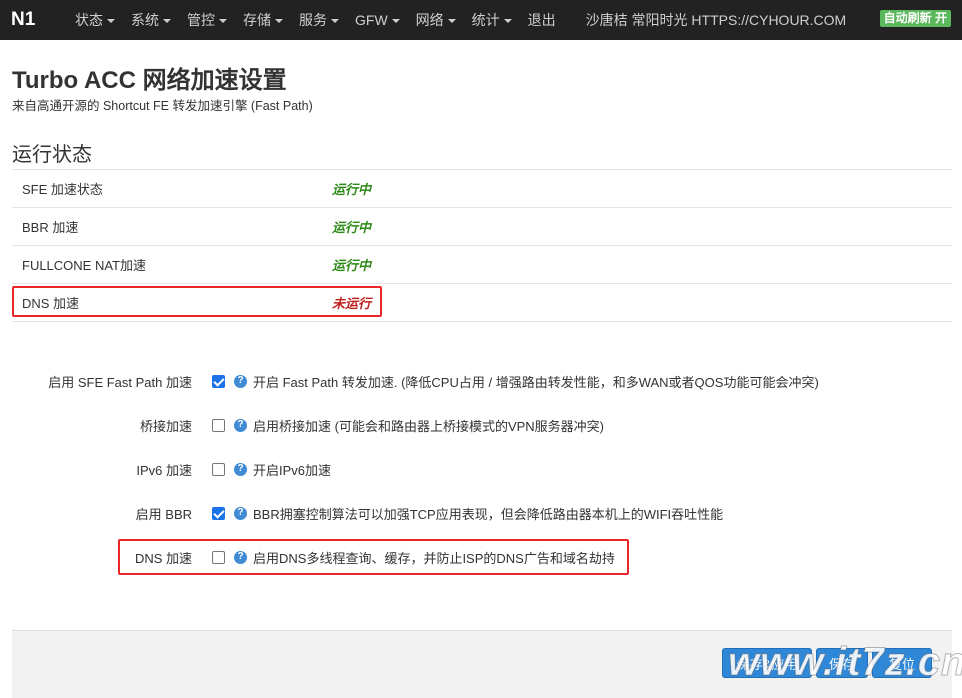 This screenshot has width=962, height=698. What do you see at coordinates (481, 469) in the screenshot?
I see `option-row-ipv6: IPv6 加速 ? 开启IPv6加速` at bounding box center [481, 469].